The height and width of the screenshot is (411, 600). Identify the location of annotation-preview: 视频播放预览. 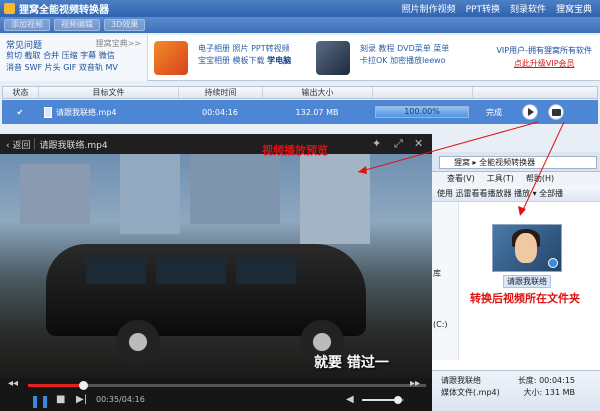
(295, 150).